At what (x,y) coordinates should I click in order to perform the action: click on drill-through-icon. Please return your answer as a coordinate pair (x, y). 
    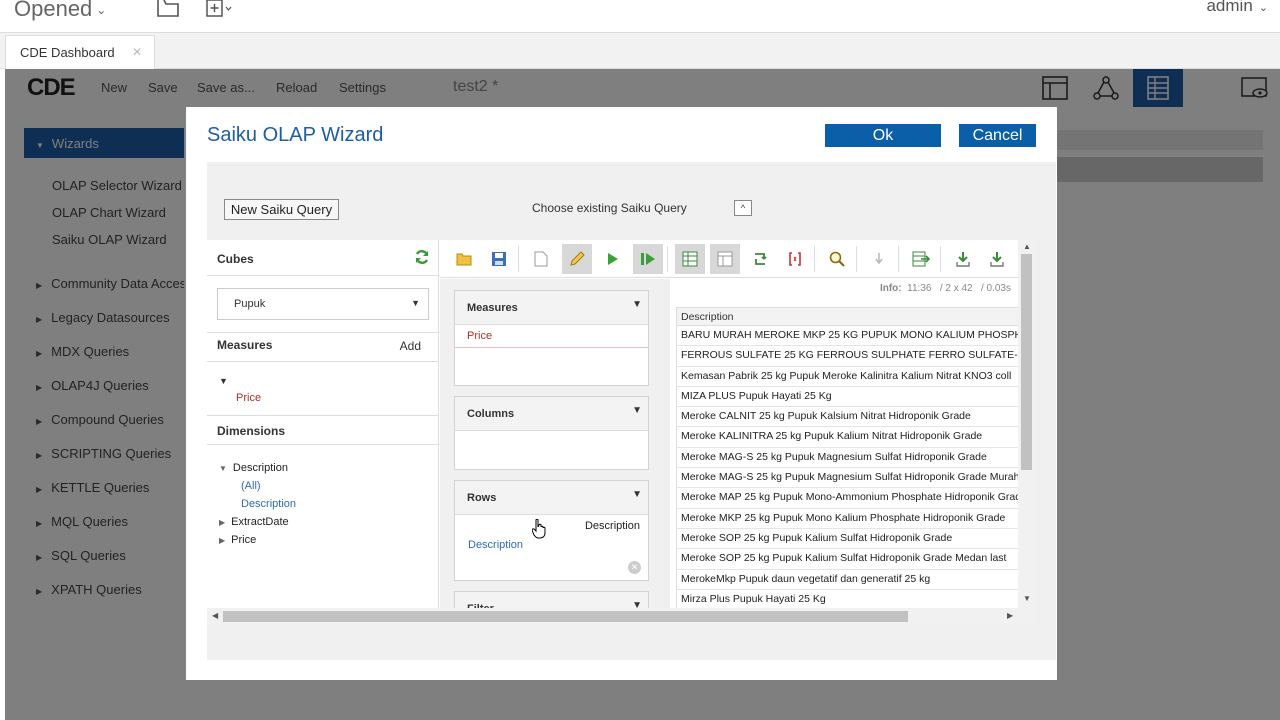
    Looking at the image, I should click on (879, 259).